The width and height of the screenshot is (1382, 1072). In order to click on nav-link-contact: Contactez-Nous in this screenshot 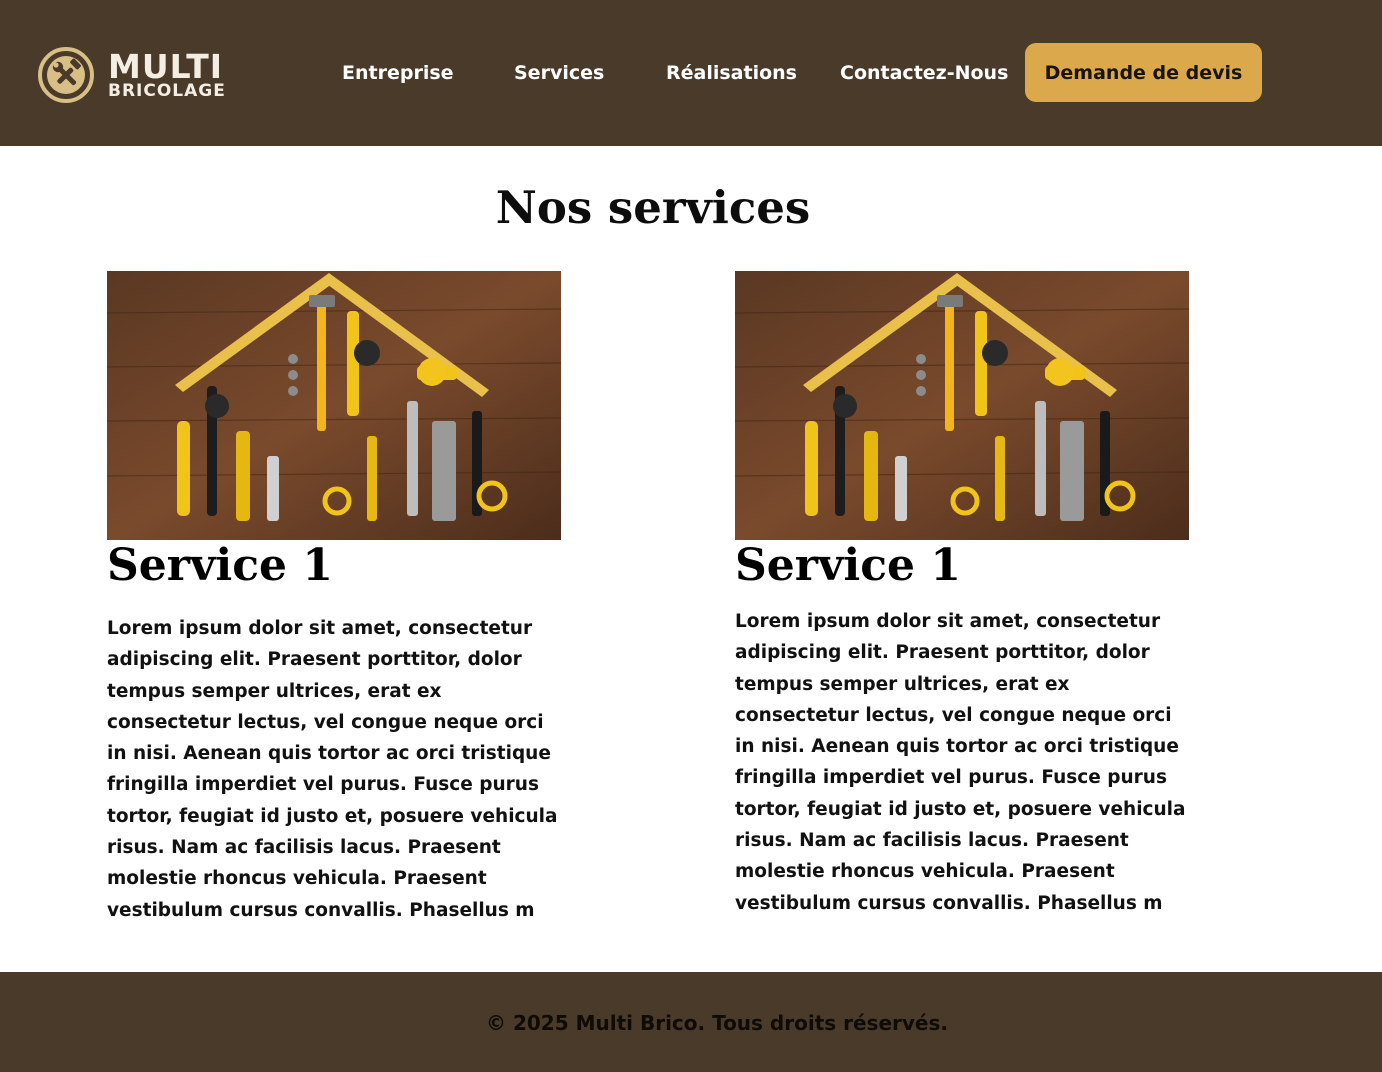, I will do `click(924, 73)`.